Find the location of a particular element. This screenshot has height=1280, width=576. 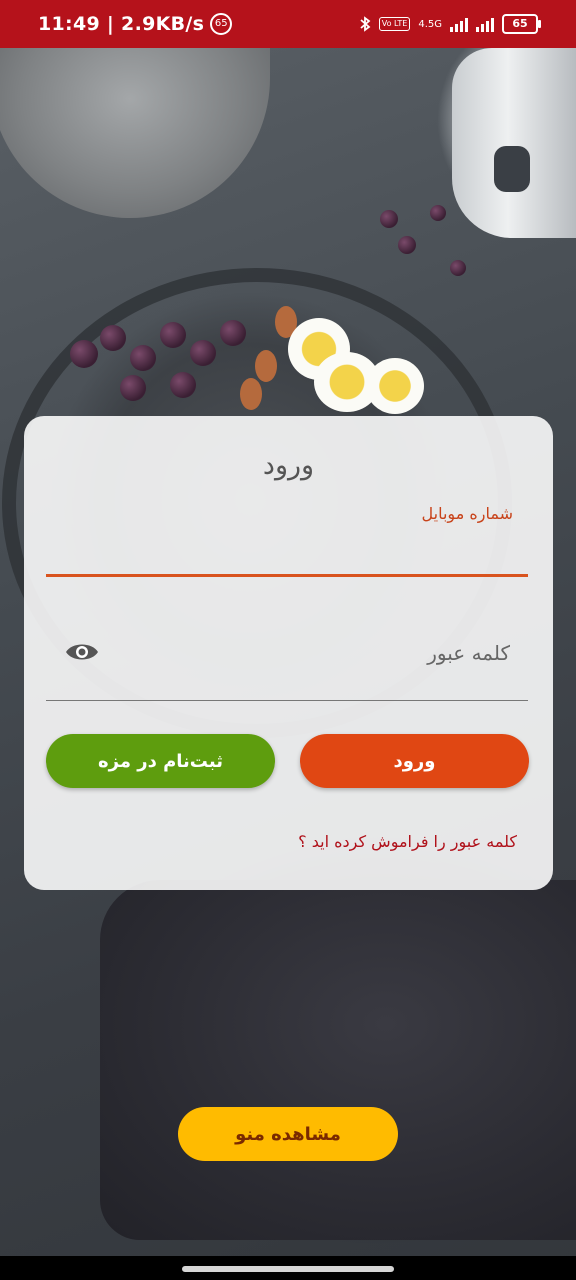

bluetooth-icon is located at coordinates (365, 24).